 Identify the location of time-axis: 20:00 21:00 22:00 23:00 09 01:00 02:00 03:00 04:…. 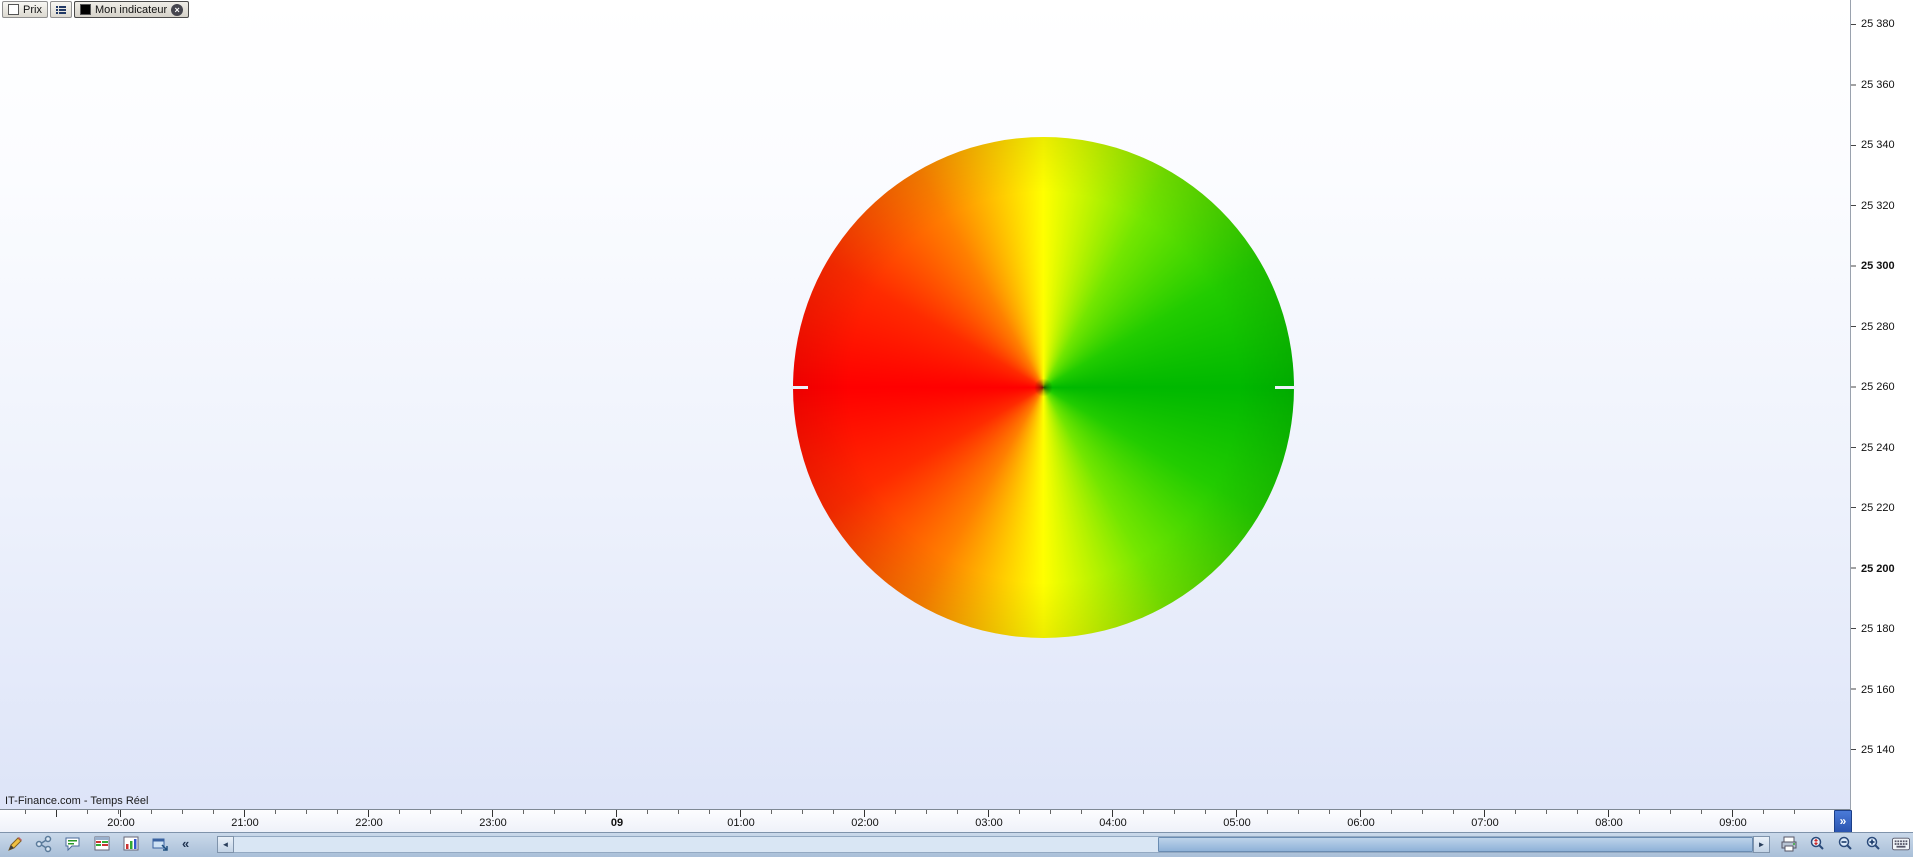
(925, 821).